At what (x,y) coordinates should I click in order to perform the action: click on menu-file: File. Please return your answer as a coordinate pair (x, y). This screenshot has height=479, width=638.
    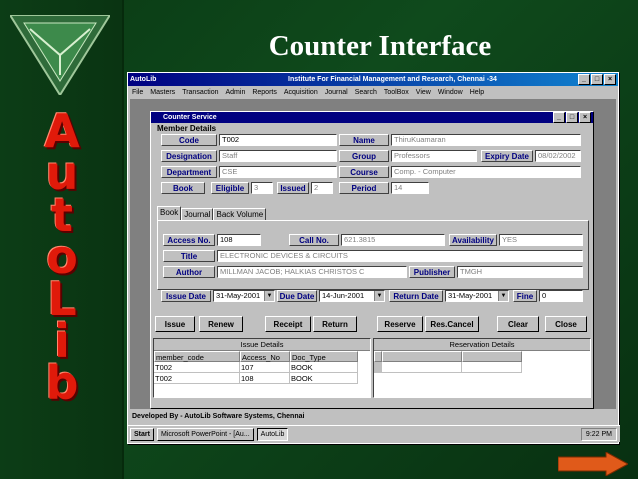
    Looking at the image, I should click on (137, 92).